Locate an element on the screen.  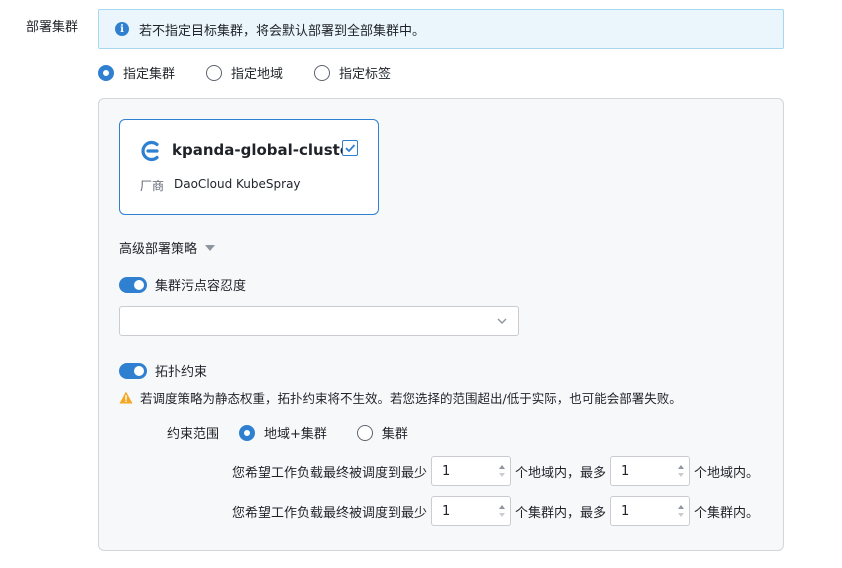
radio-specify-region: 指定地域 is located at coordinates (244, 72).